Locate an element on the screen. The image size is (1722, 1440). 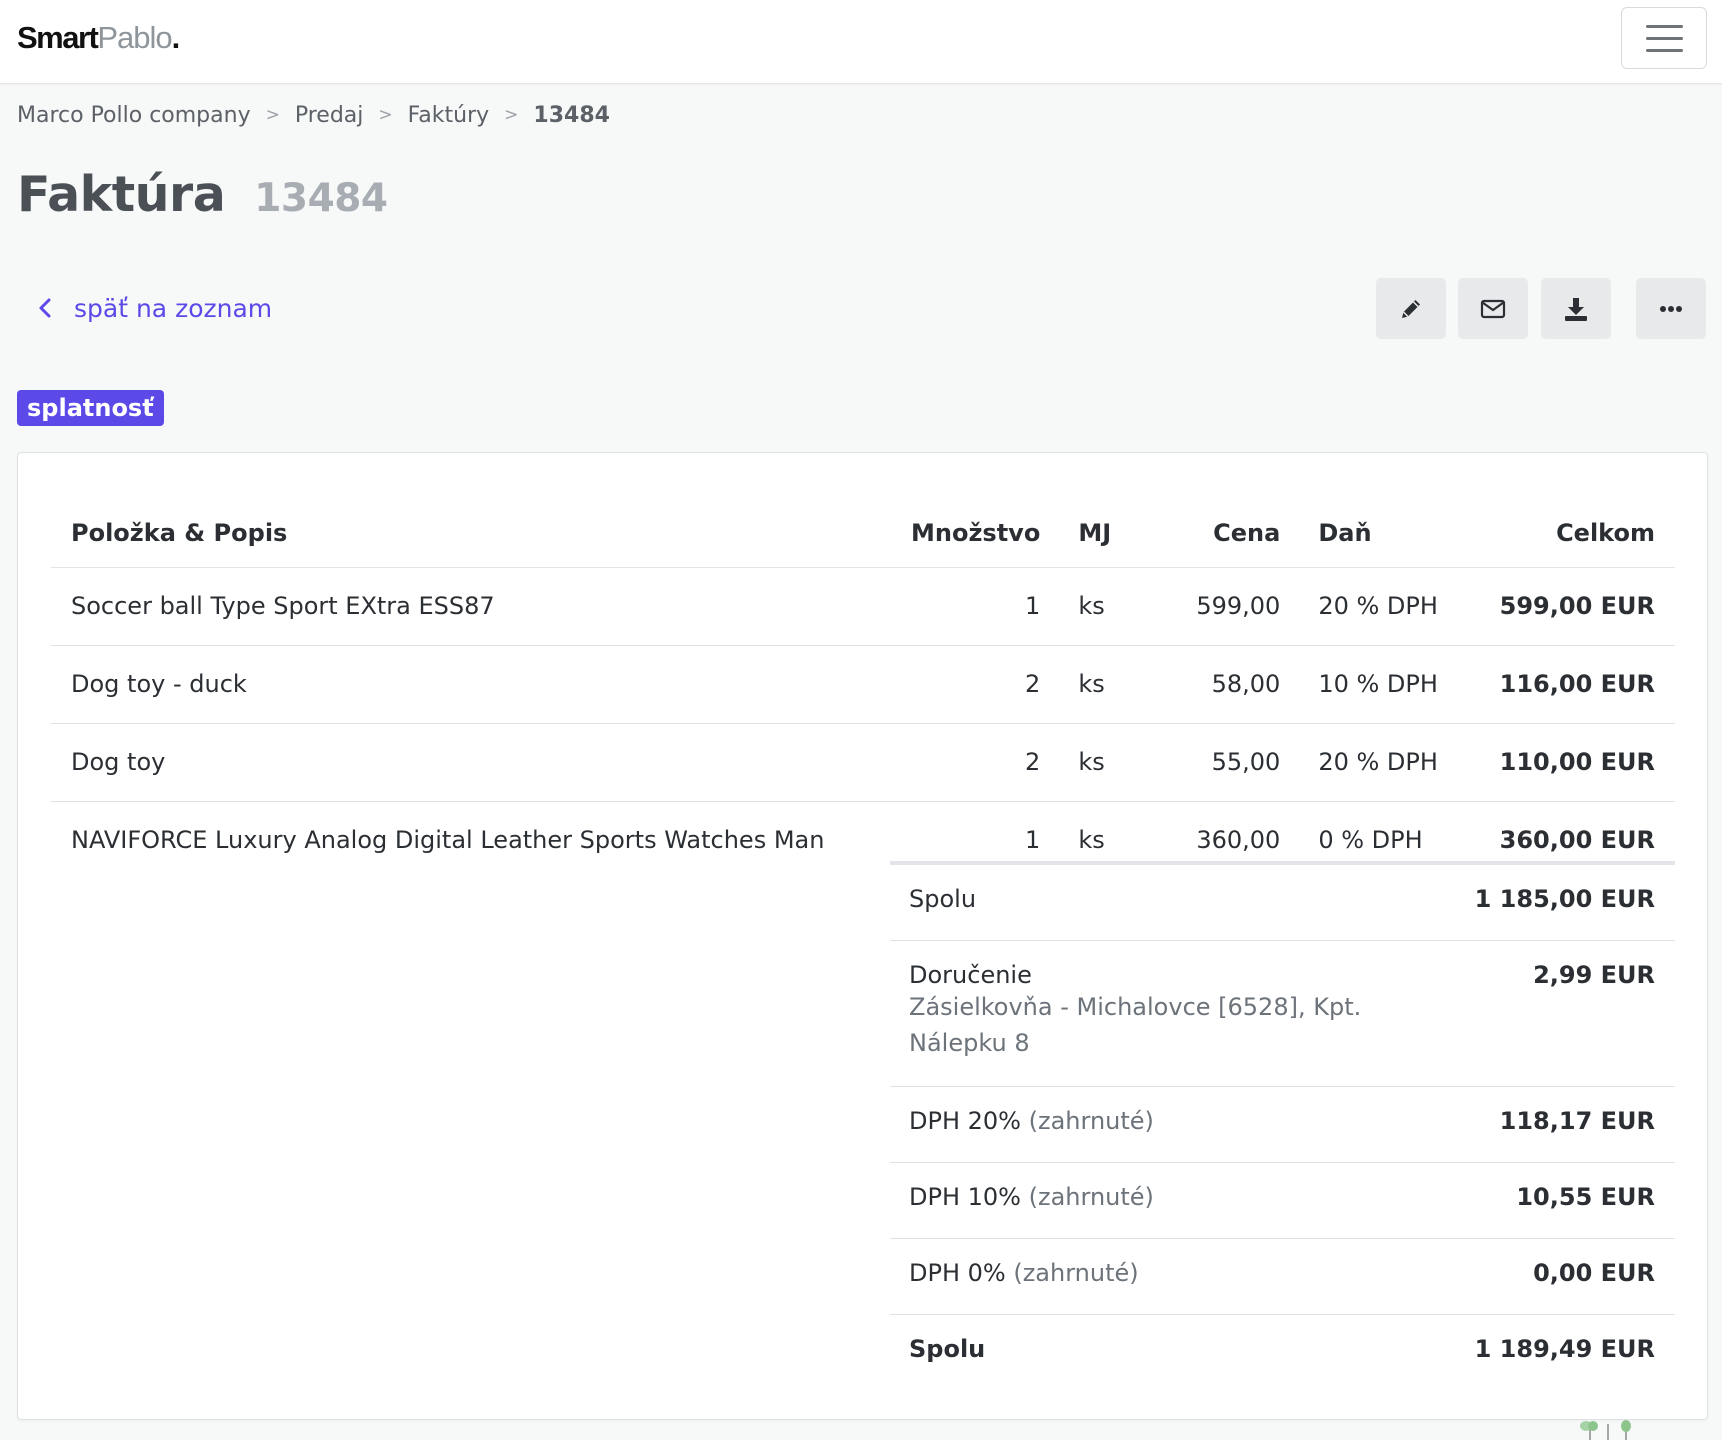
item-total: 599,00 EUR is located at coordinates (1562, 606).